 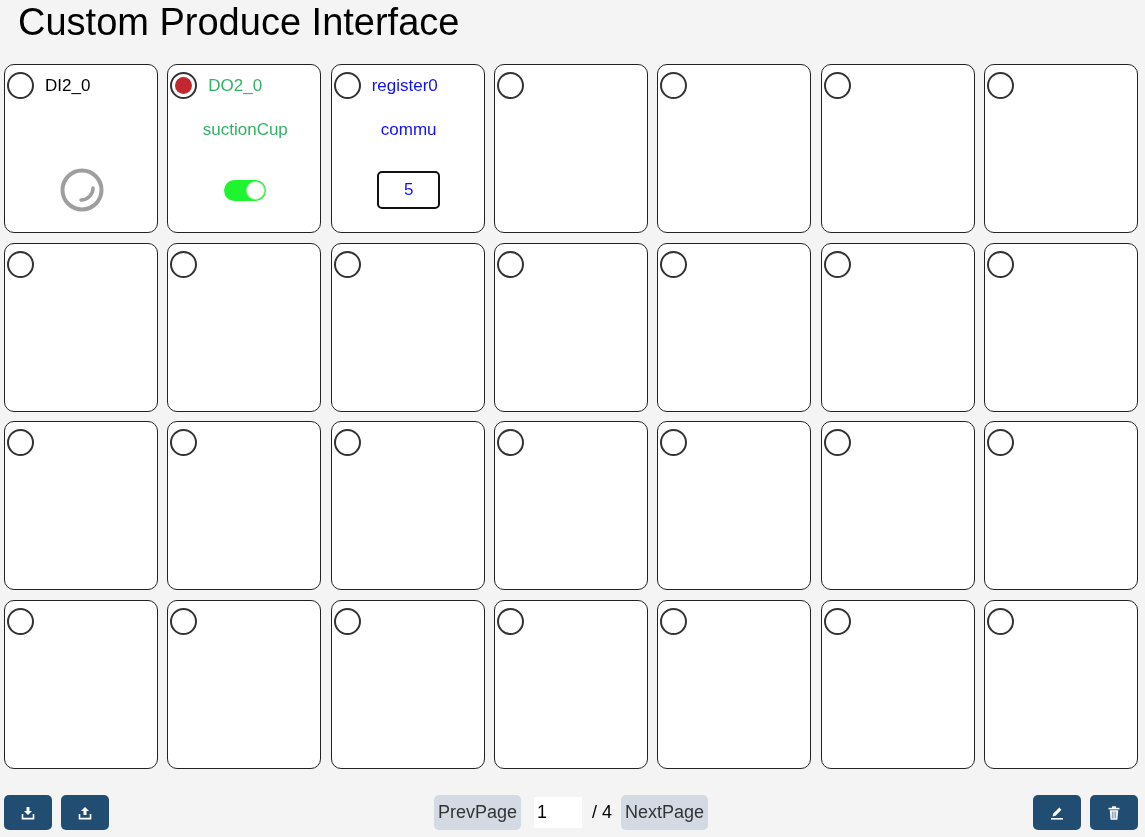 I want to click on edit-button, so click(x=1057, y=812).